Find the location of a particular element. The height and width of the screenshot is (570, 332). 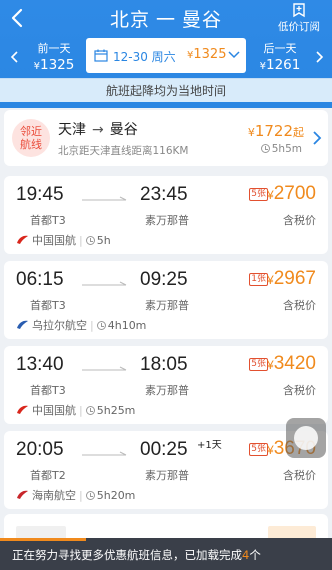

selected-date-price: ¥1325 is located at coordinates (207, 54).